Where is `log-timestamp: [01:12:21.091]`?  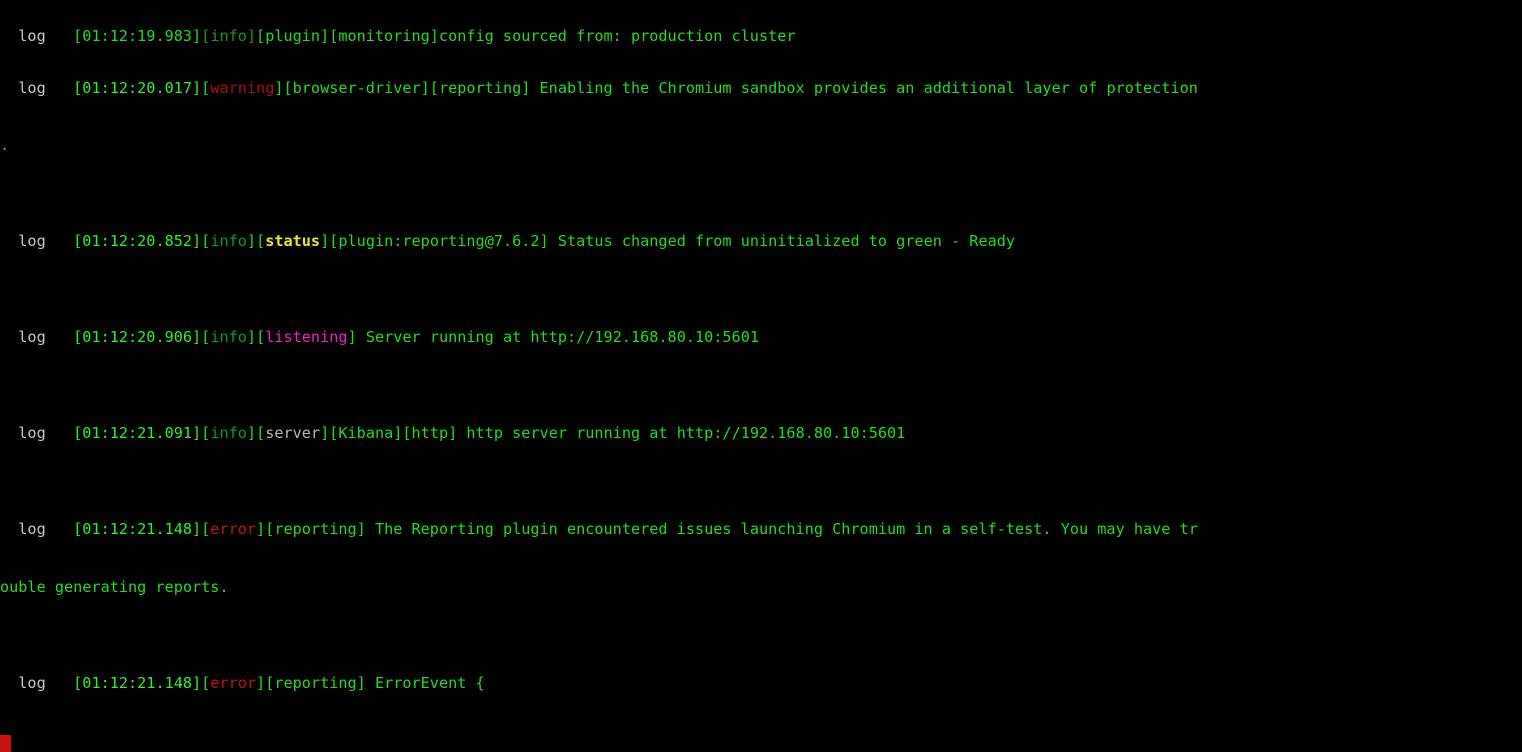 log-timestamp: [01:12:21.091] is located at coordinates (137, 433).